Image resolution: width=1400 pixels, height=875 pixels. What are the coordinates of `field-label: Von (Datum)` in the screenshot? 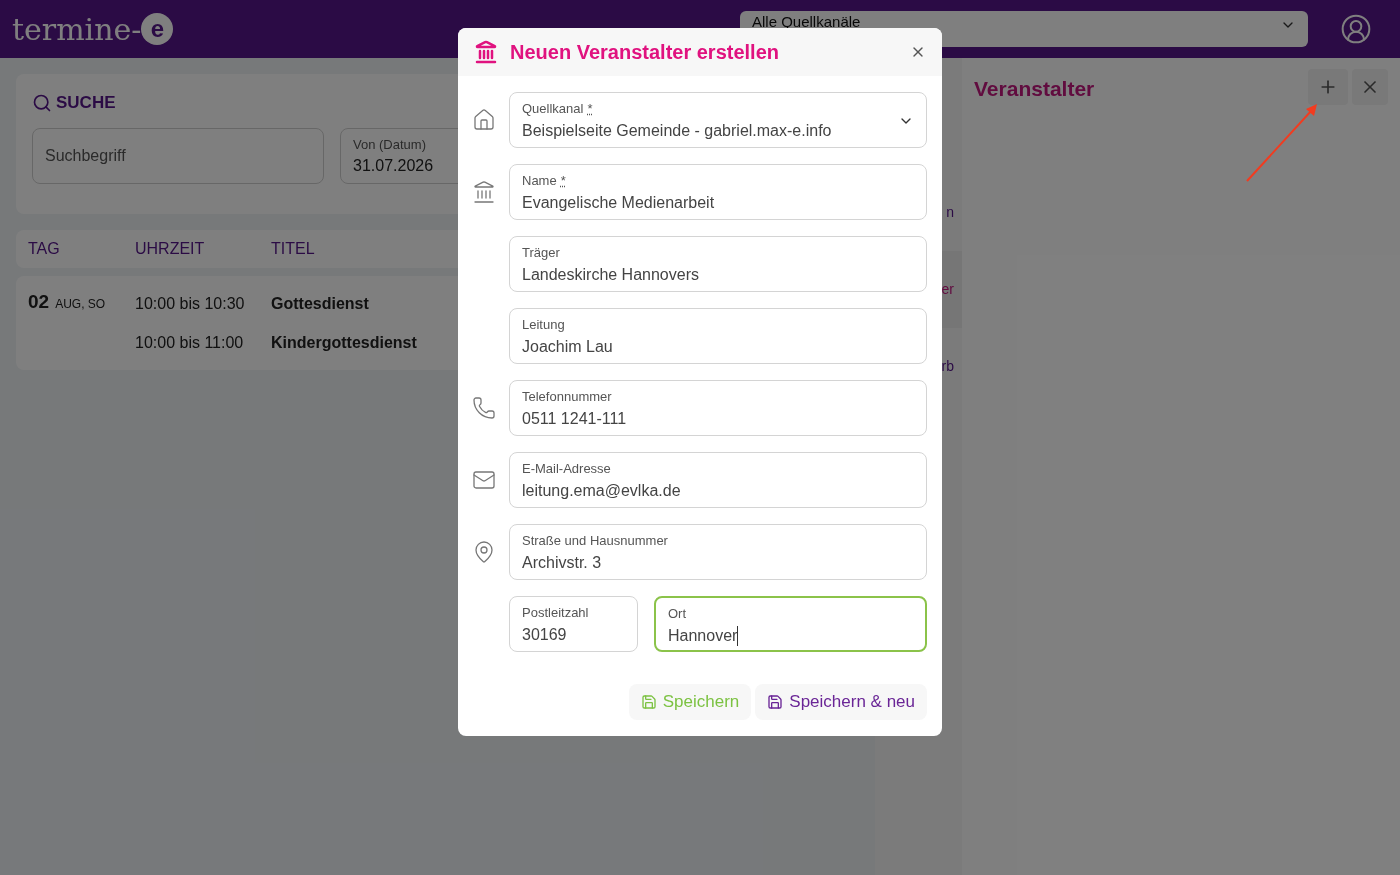 It's located at (390, 144).